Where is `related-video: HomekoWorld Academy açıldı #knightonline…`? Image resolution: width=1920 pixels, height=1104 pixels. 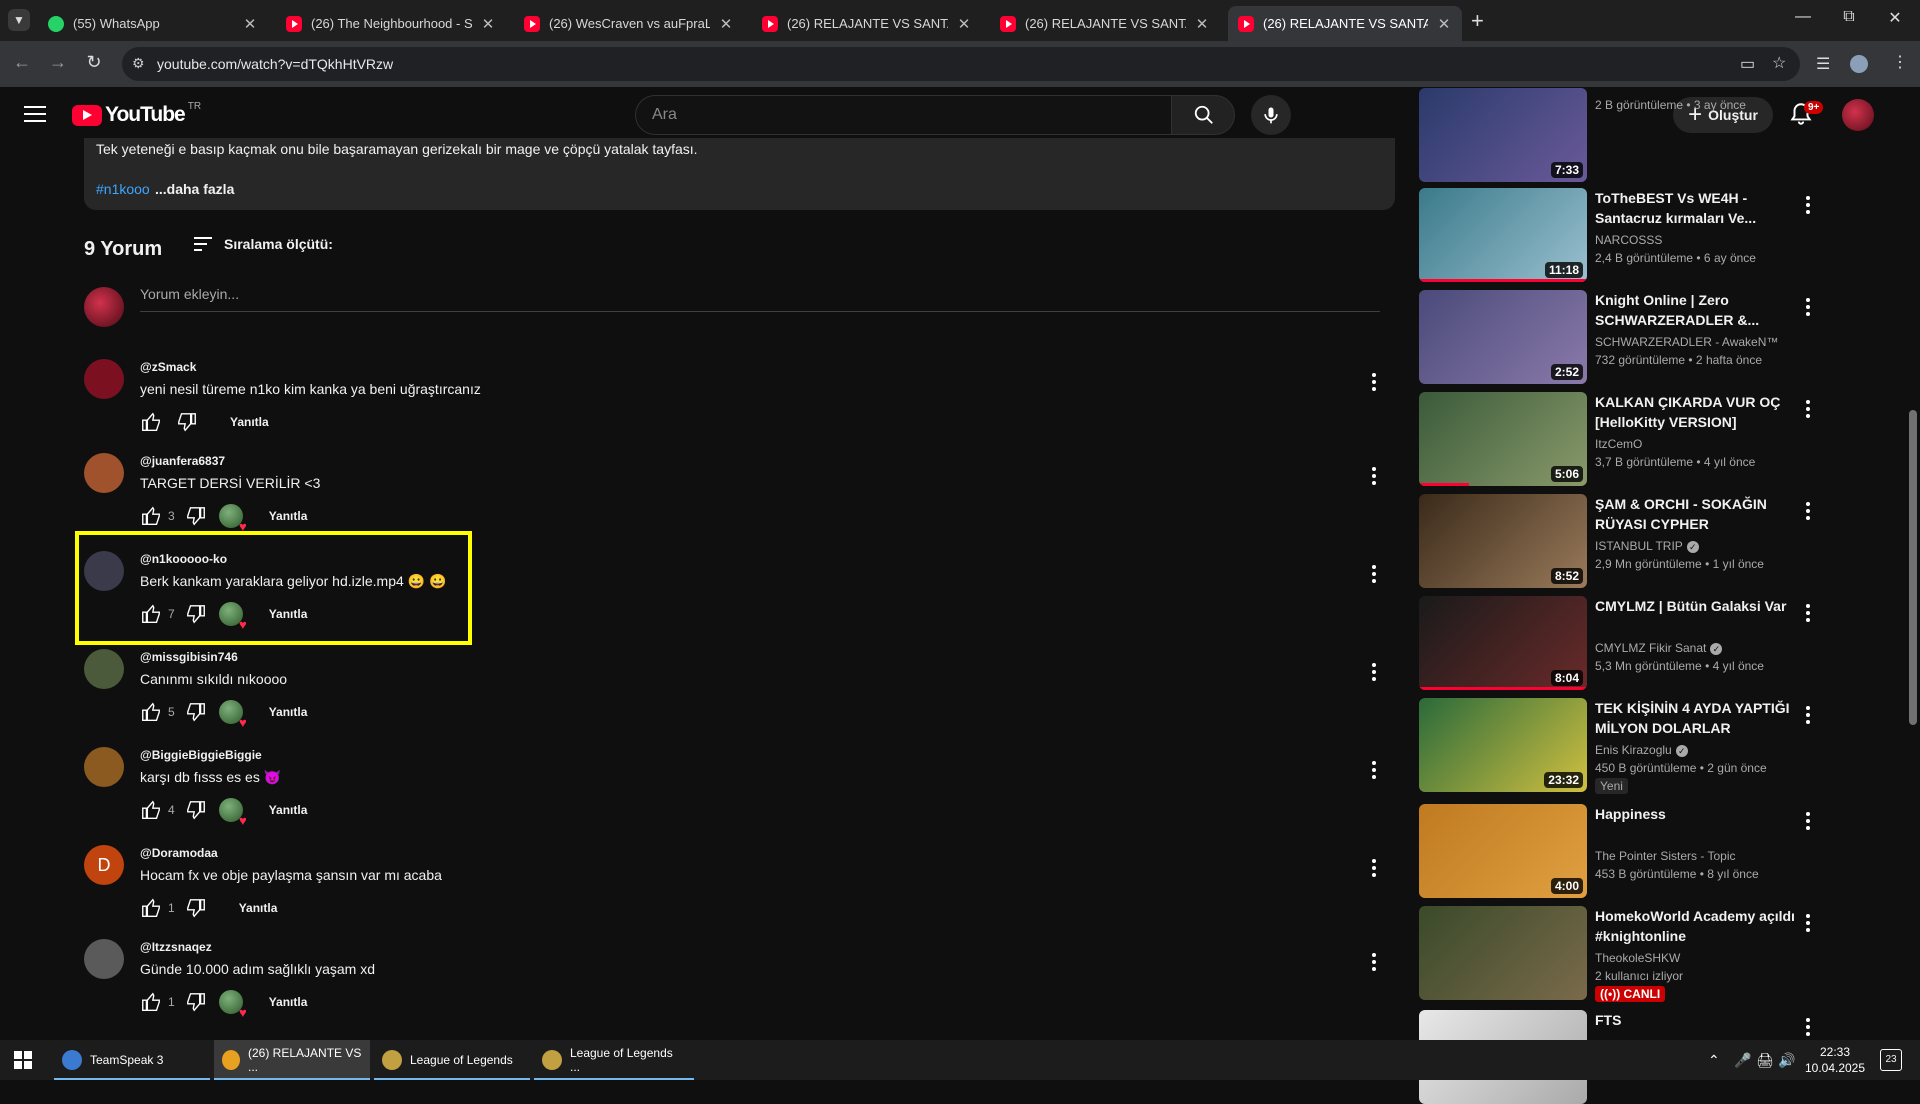 related-video: HomekoWorld Academy açıldı #knightonline… is located at coordinates (1619, 954).